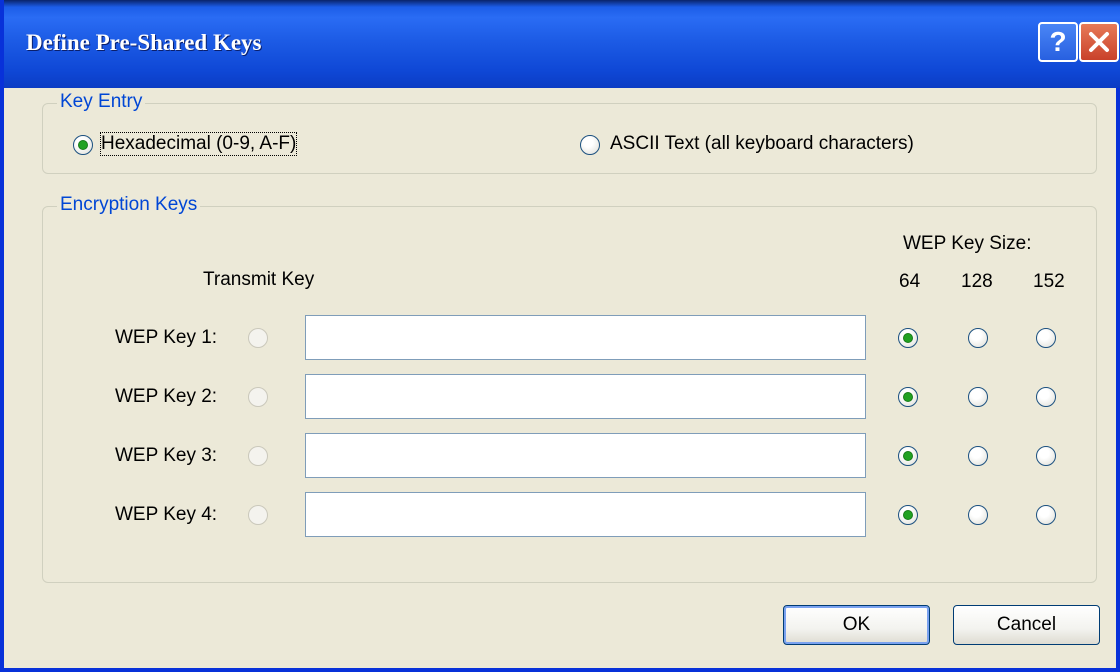 The height and width of the screenshot is (672, 1120). I want to click on question-mark-icon: ?, so click(1058, 41).